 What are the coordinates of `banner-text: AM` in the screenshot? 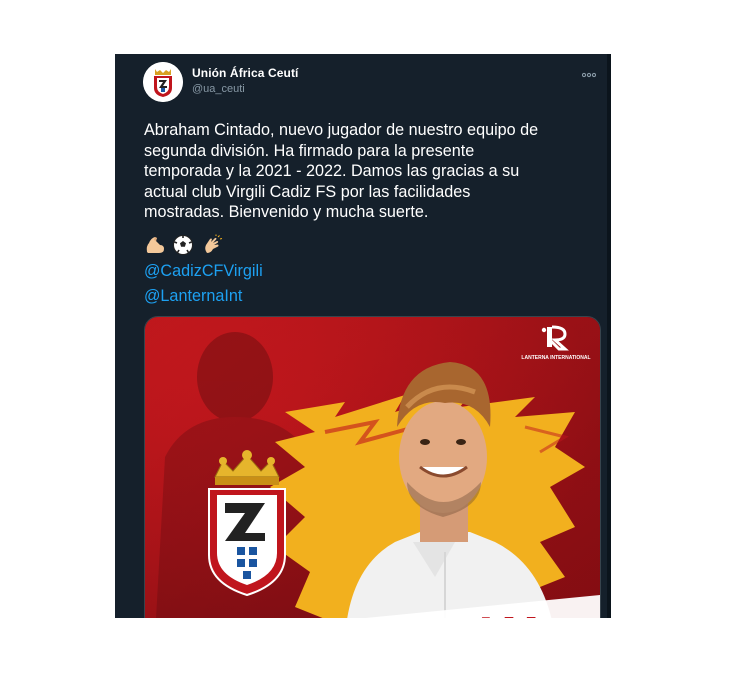 It's located at (504, 613).